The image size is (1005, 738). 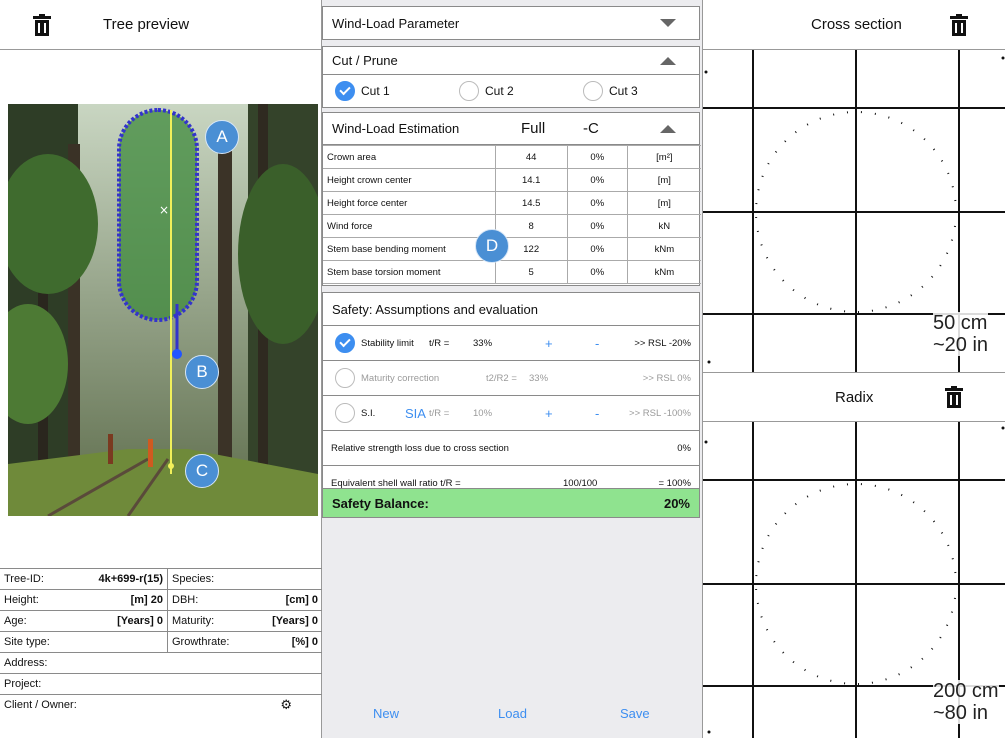 I want to click on row-label: Height force center, so click(x=409, y=203).